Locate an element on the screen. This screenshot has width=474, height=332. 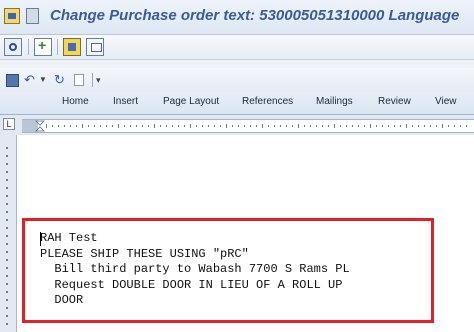
customize-icon: ▾ is located at coordinates (98, 80).